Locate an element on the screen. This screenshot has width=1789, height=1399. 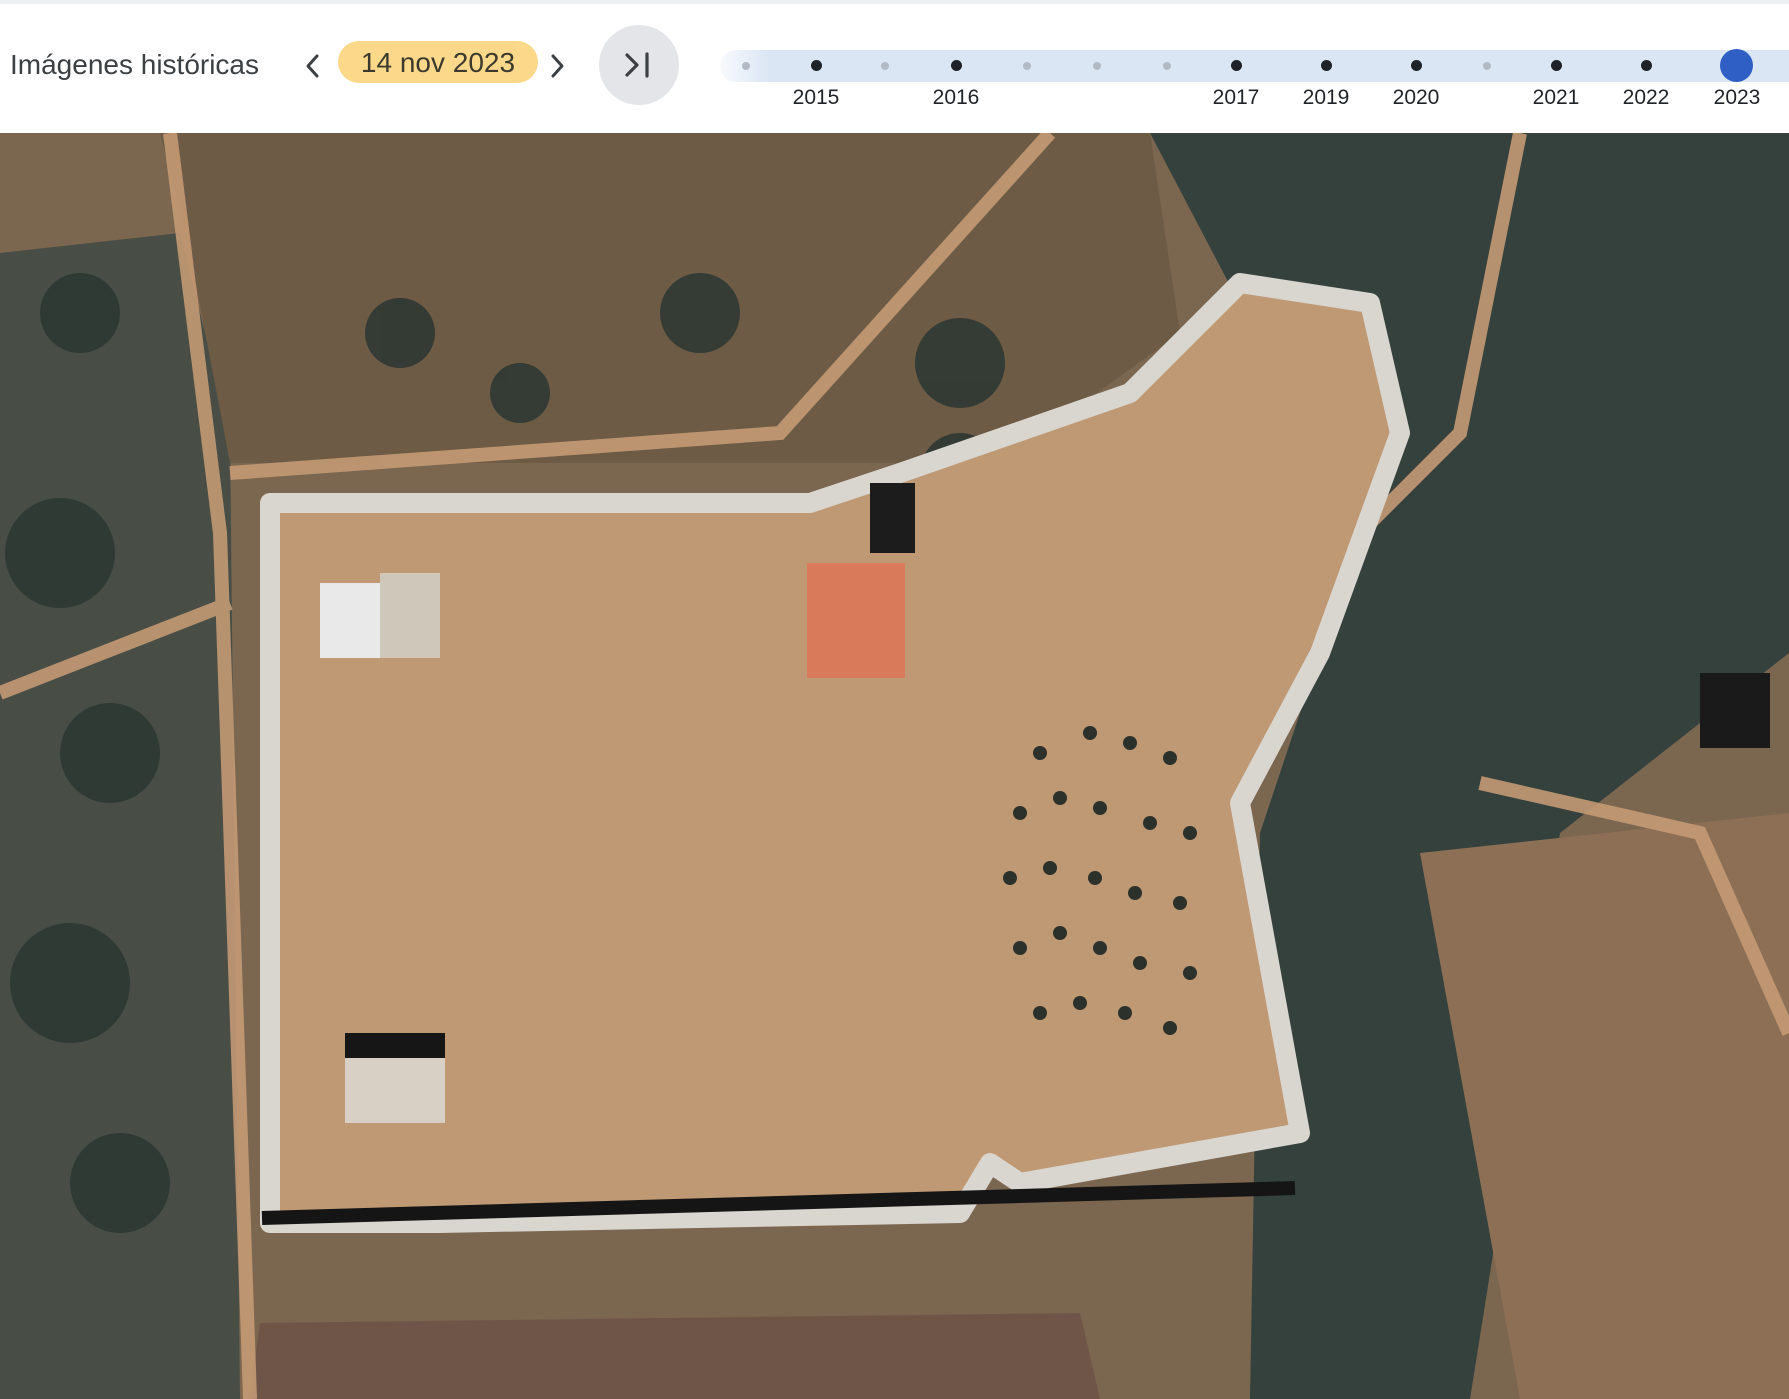
house-roof is located at coordinates (856, 620).